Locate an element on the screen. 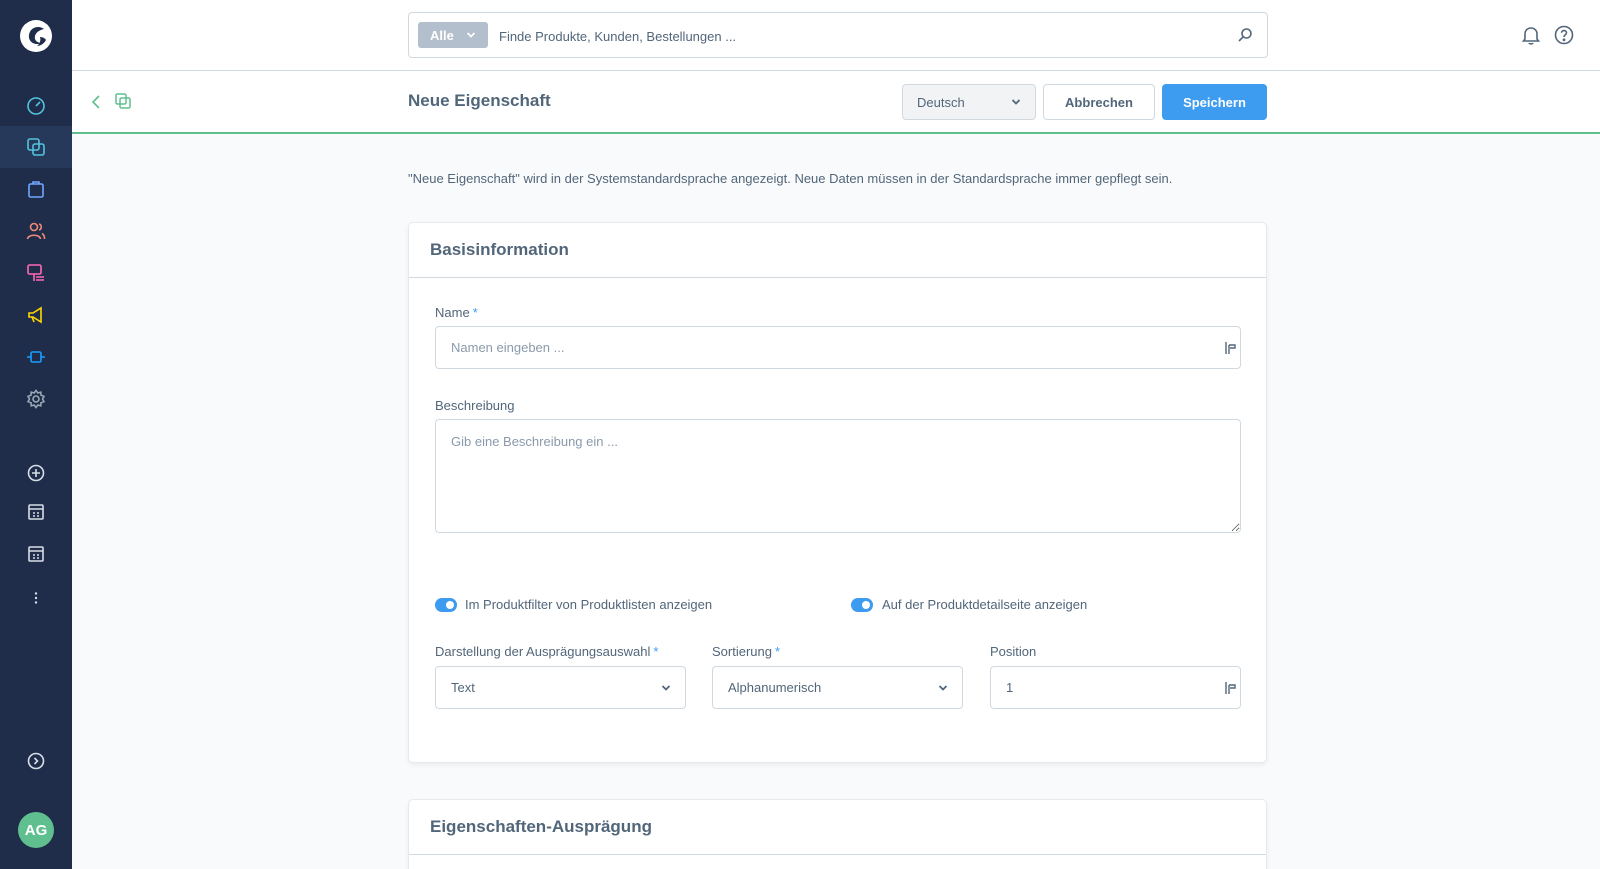 Image resolution: width=1600 pixels, height=869 pixels. nav-content is located at coordinates (36, 273).